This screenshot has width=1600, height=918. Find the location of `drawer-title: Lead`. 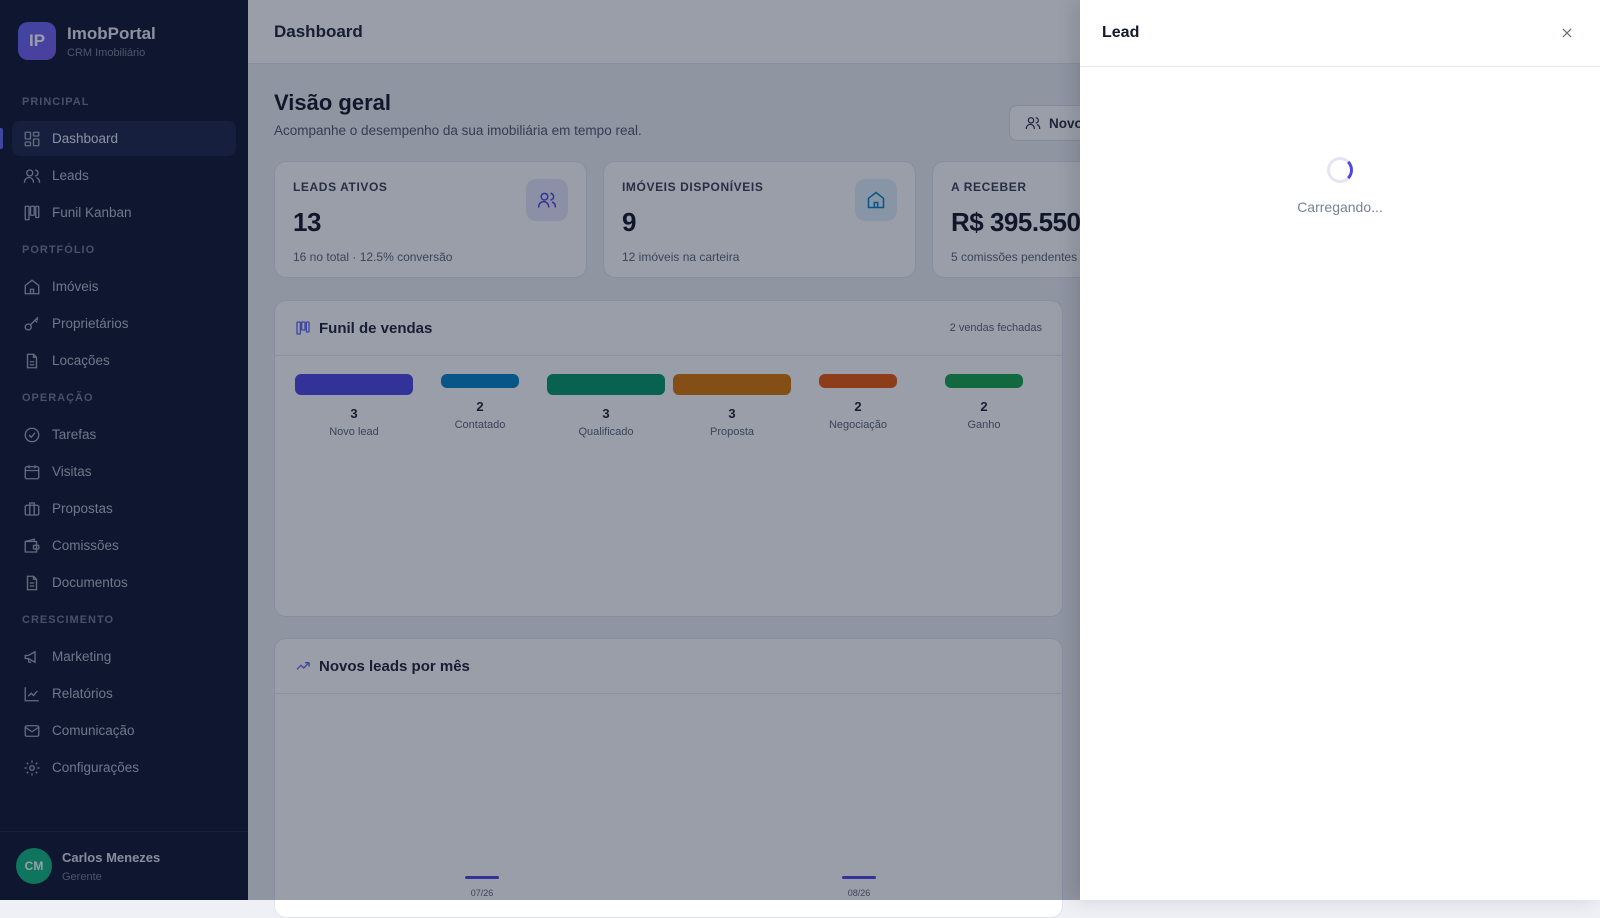

drawer-title: Lead is located at coordinates (1121, 32).